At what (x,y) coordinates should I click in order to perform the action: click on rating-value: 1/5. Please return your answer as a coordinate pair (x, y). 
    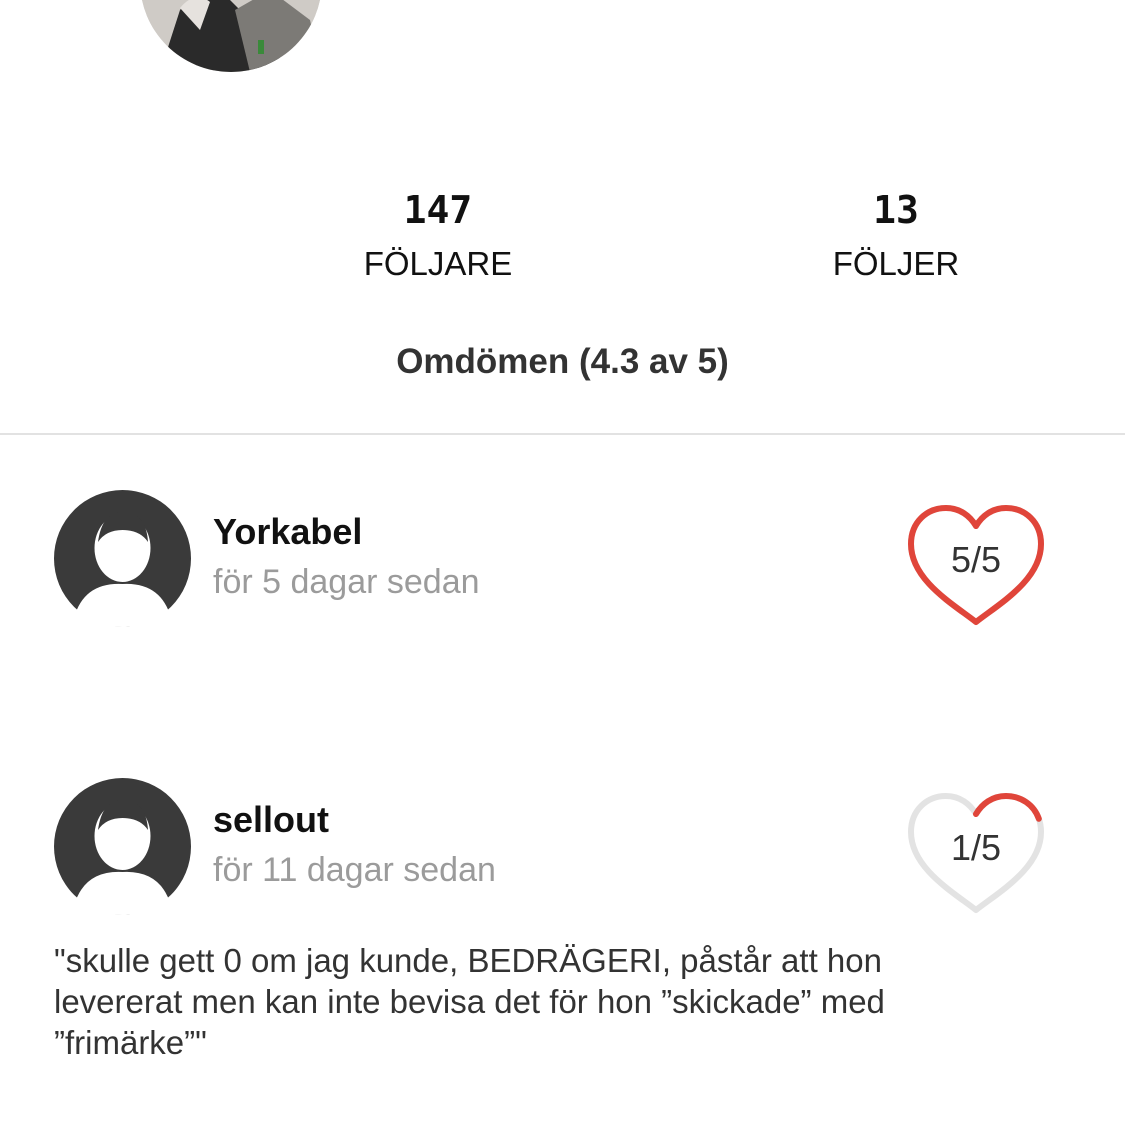
    Looking at the image, I should click on (976, 847).